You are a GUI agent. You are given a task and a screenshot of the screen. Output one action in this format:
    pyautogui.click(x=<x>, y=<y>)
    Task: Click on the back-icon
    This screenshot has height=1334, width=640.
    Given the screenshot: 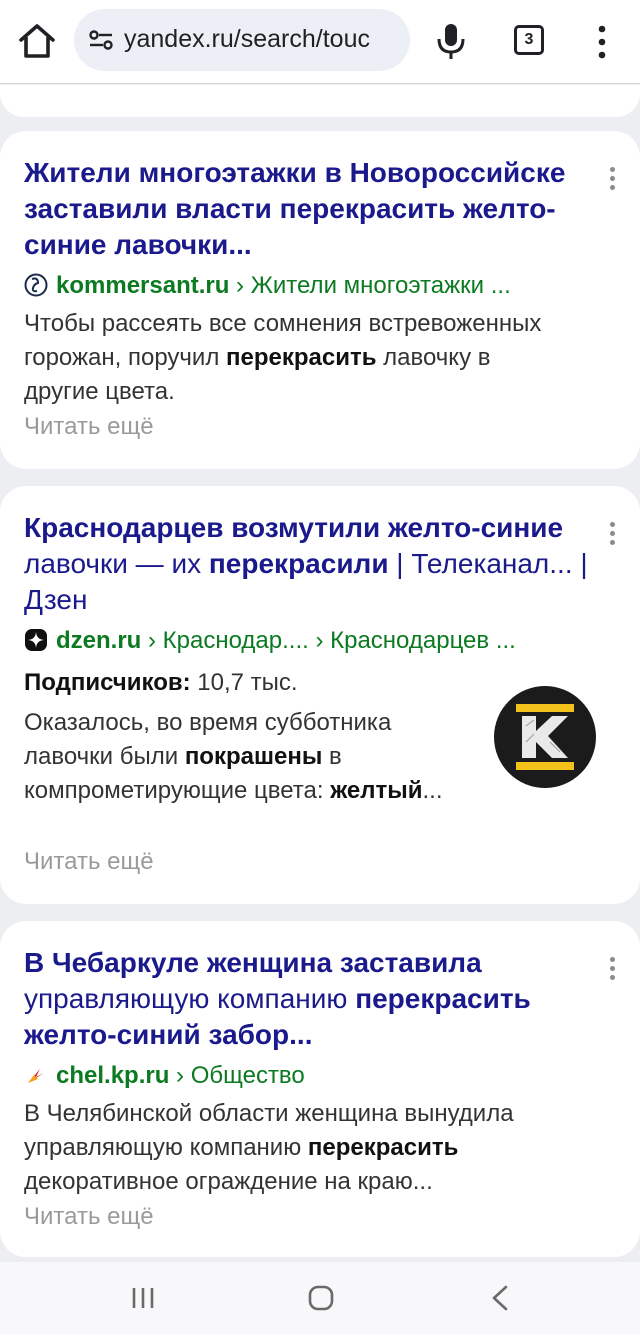 What is the action you would take?
    pyautogui.click(x=500, y=1298)
    